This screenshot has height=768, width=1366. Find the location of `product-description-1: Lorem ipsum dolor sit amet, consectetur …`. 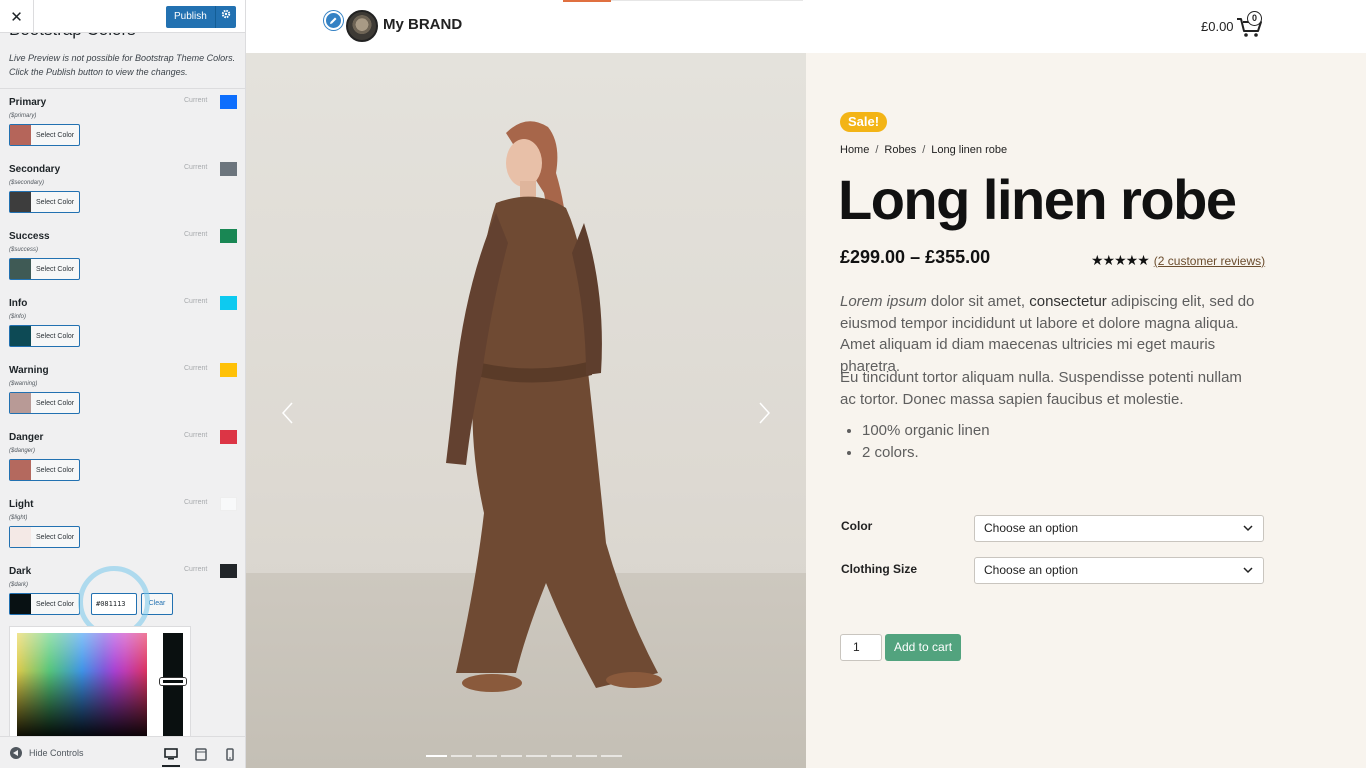

product-description-1: Lorem ipsum dolor sit amet, consectetur … is located at coordinates (1050, 334).